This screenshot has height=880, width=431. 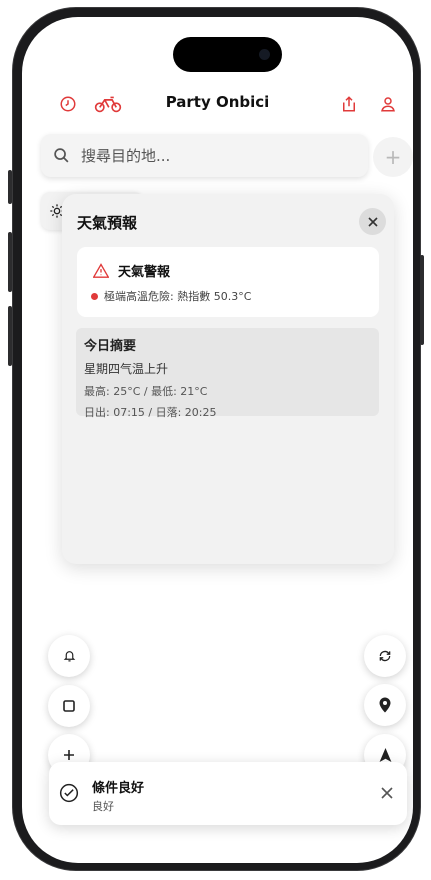 I want to click on alerts-button, so click(x=69, y=656).